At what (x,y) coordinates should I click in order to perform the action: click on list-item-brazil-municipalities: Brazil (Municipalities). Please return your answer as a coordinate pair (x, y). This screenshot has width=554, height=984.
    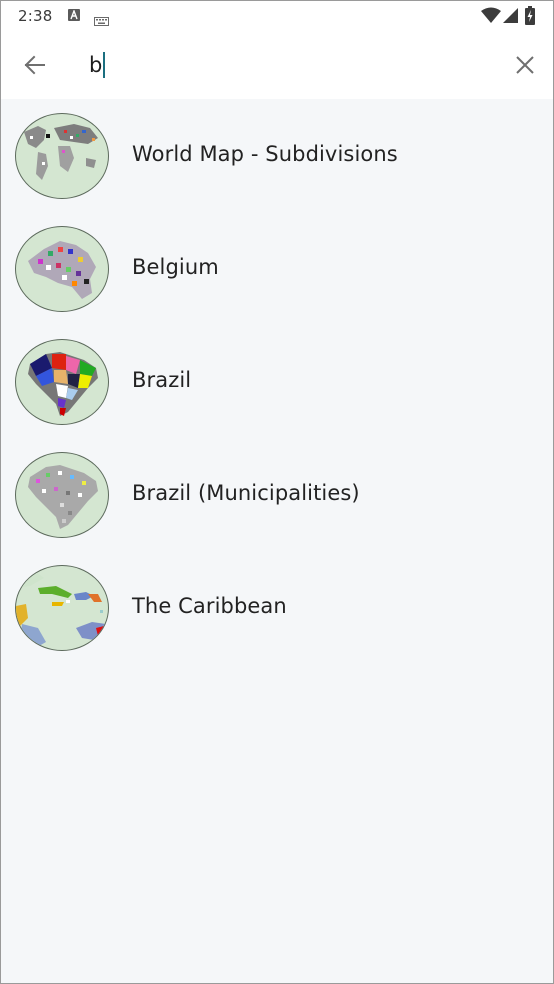
    Looking at the image, I should click on (277, 494).